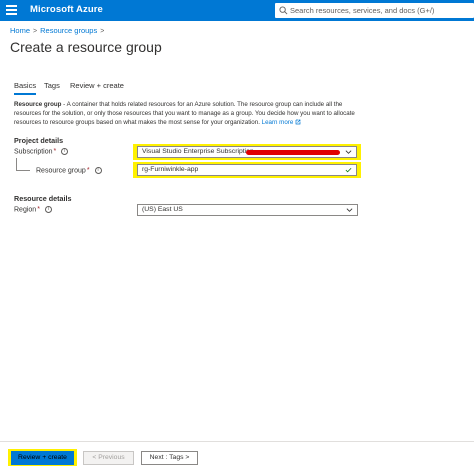 The image size is (474, 466). I want to click on subscription-label: Subscription* i, so click(41, 152).